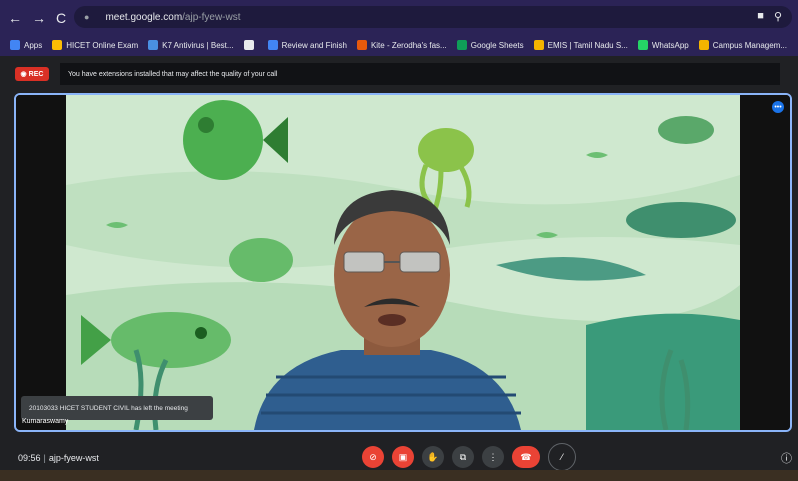 This screenshot has height=481, width=798. I want to click on more-vert-icon: ⋮, so click(493, 456).